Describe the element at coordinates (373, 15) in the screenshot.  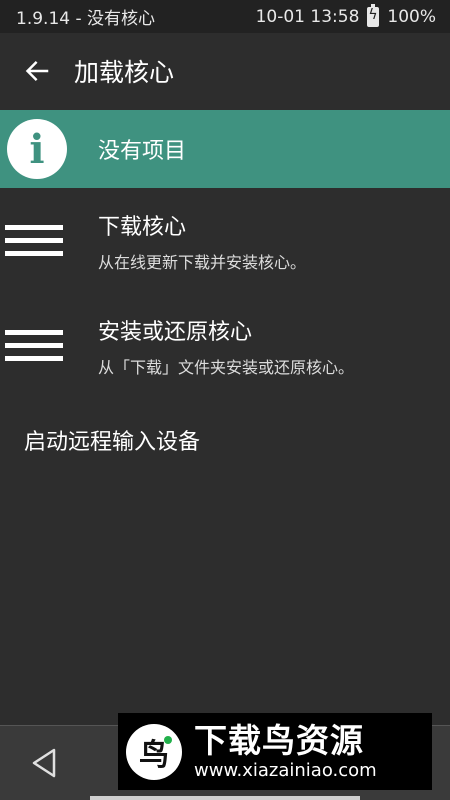
I see `battery-icon` at that location.